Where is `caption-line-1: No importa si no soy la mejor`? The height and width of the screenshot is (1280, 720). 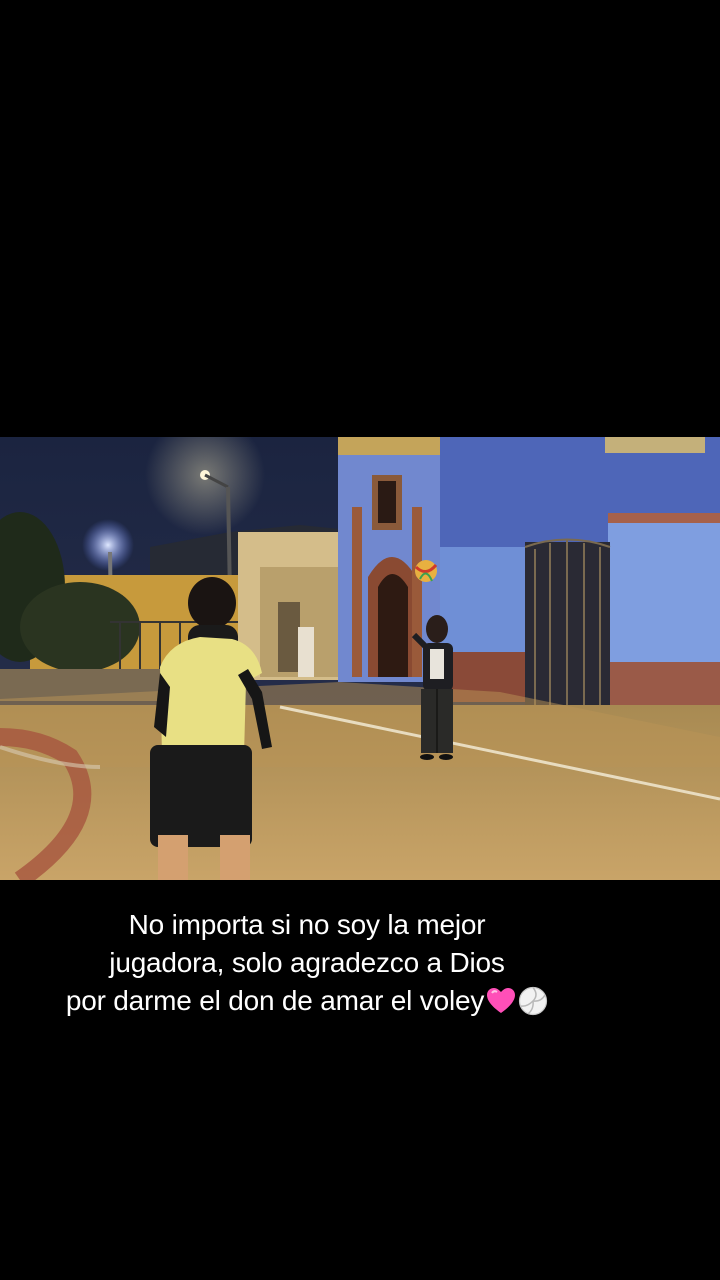
caption-line-1: No importa si no soy la mejor is located at coordinates (307, 924).